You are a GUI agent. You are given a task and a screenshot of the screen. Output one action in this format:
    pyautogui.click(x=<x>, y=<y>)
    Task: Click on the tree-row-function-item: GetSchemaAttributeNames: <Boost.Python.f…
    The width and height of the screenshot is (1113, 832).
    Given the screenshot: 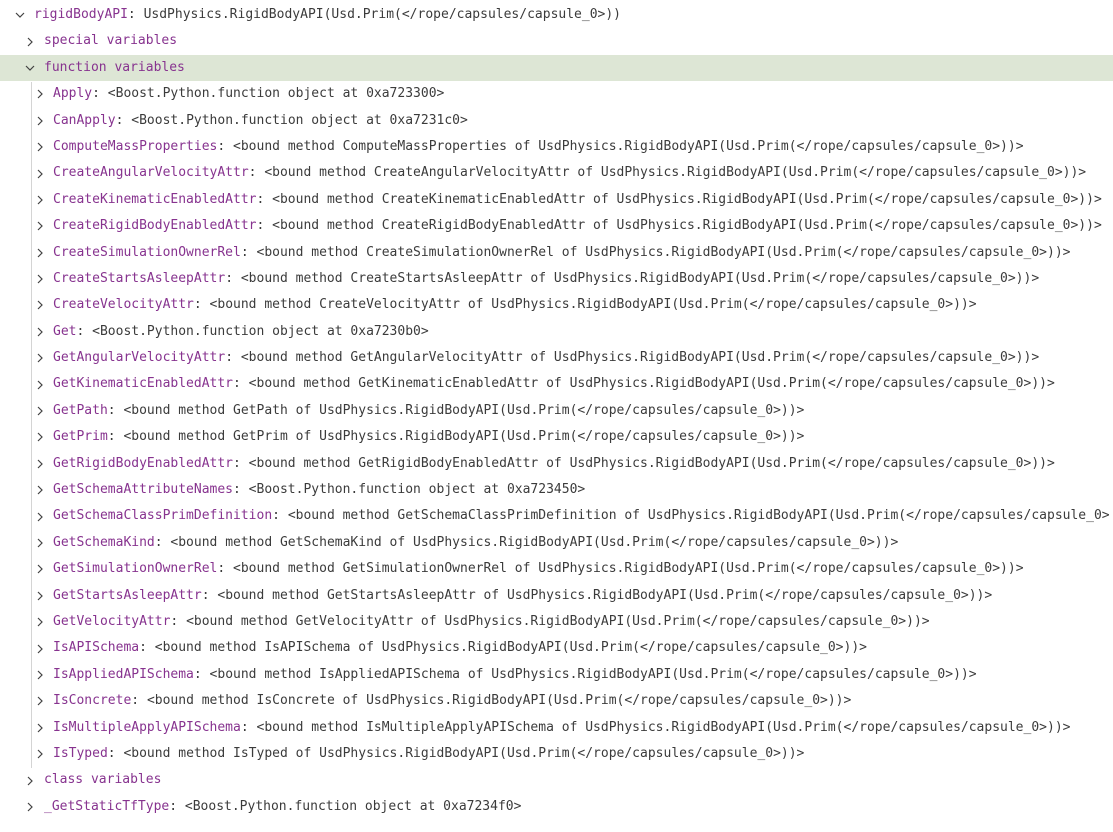 What is the action you would take?
    pyautogui.click(x=556, y=490)
    